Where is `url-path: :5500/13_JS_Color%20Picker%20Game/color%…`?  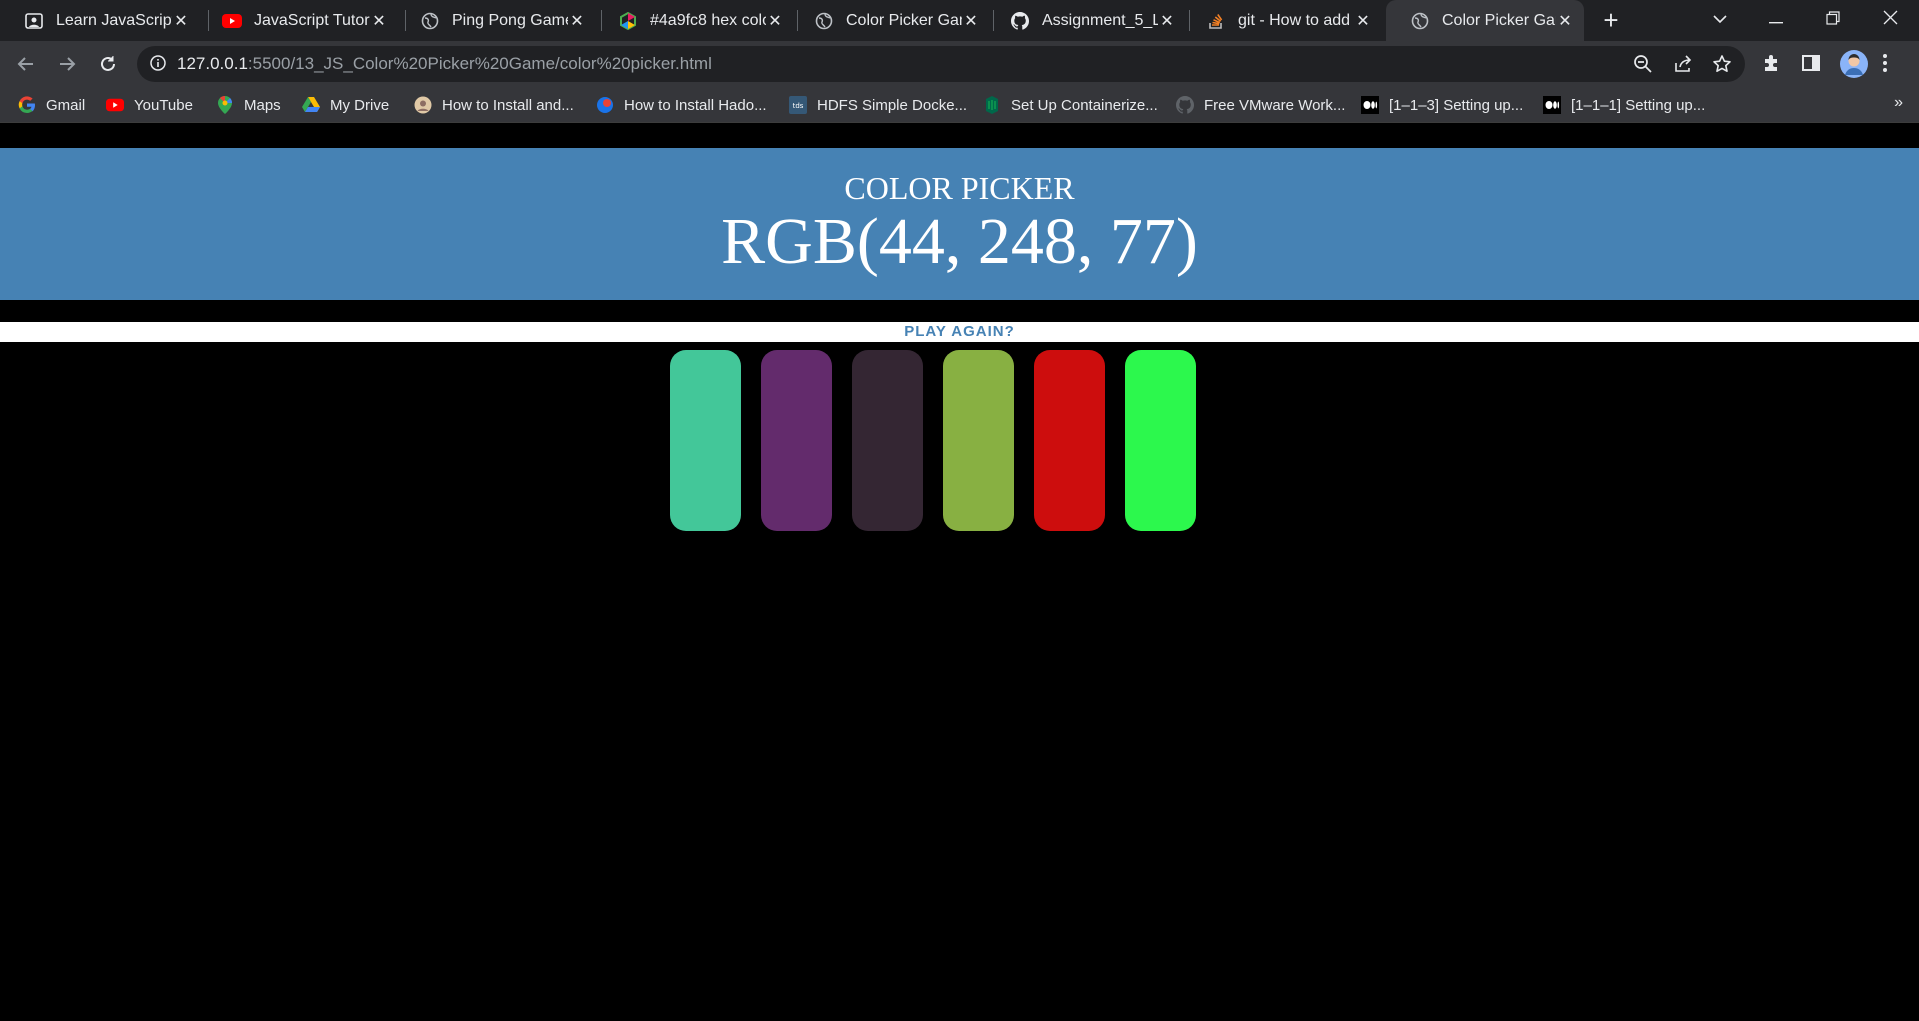 url-path: :5500/13_JS_Color%20Picker%20Game/color%… is located at coordinates (479, 63).